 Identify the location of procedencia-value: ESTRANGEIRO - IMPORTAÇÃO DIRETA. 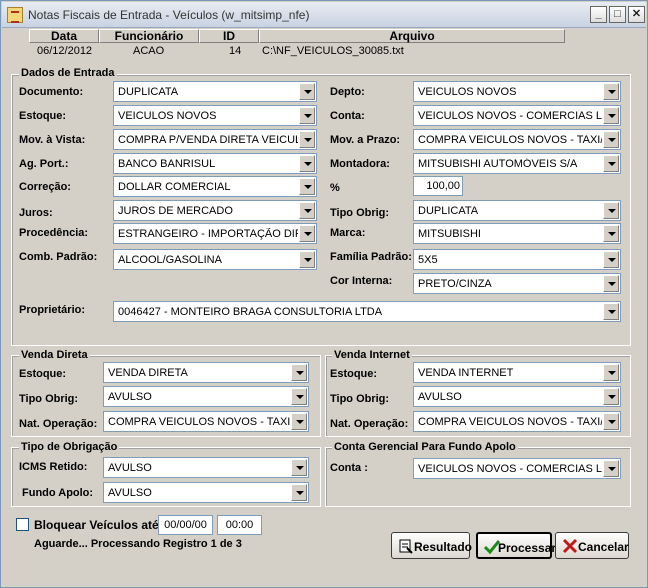
(208, 234).